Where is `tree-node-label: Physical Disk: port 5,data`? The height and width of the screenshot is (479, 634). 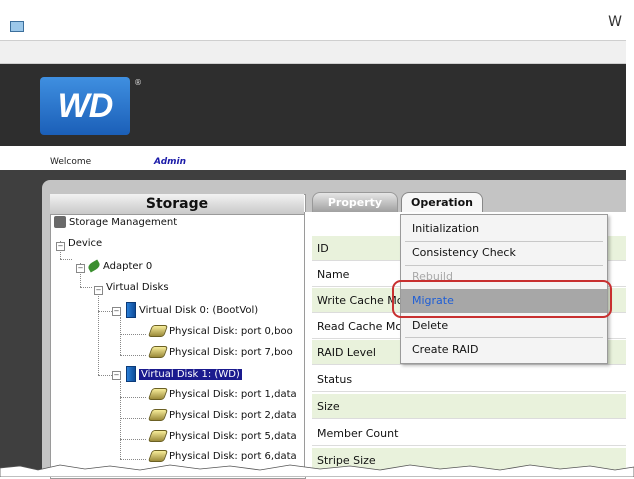
tree-node-label: Physical Disk: port 5,data is located at coordinates (233, 436).